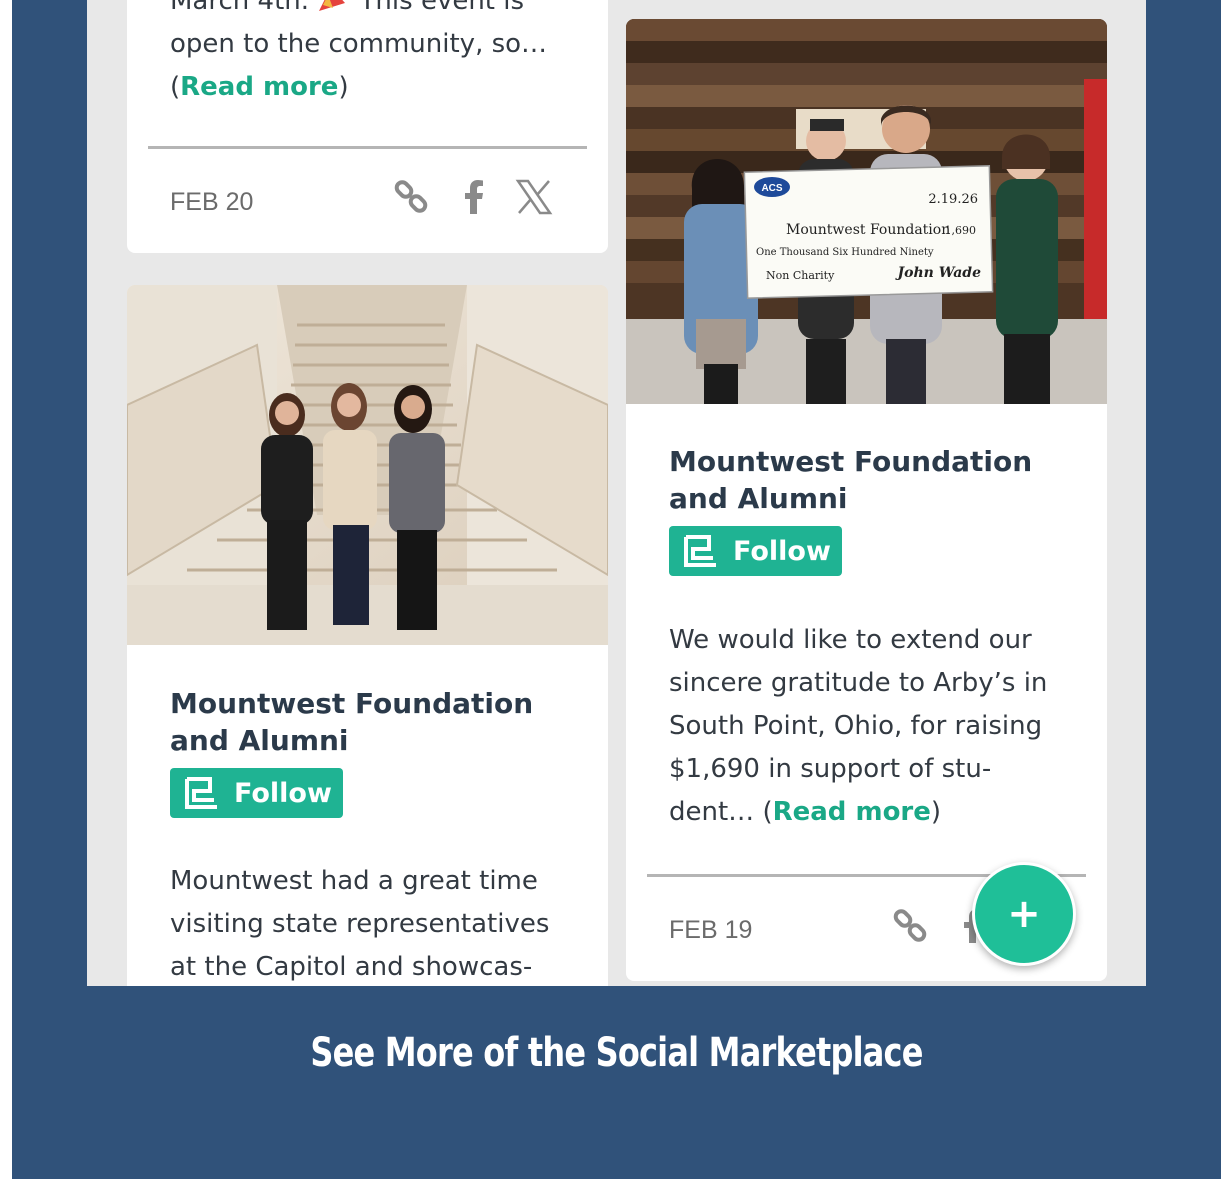 This screenshot has width=1221, height=1179. Describe the element at coordinates (360, 924) in the screenshot. I see `post-text-line: visiting state representatives` at that location.